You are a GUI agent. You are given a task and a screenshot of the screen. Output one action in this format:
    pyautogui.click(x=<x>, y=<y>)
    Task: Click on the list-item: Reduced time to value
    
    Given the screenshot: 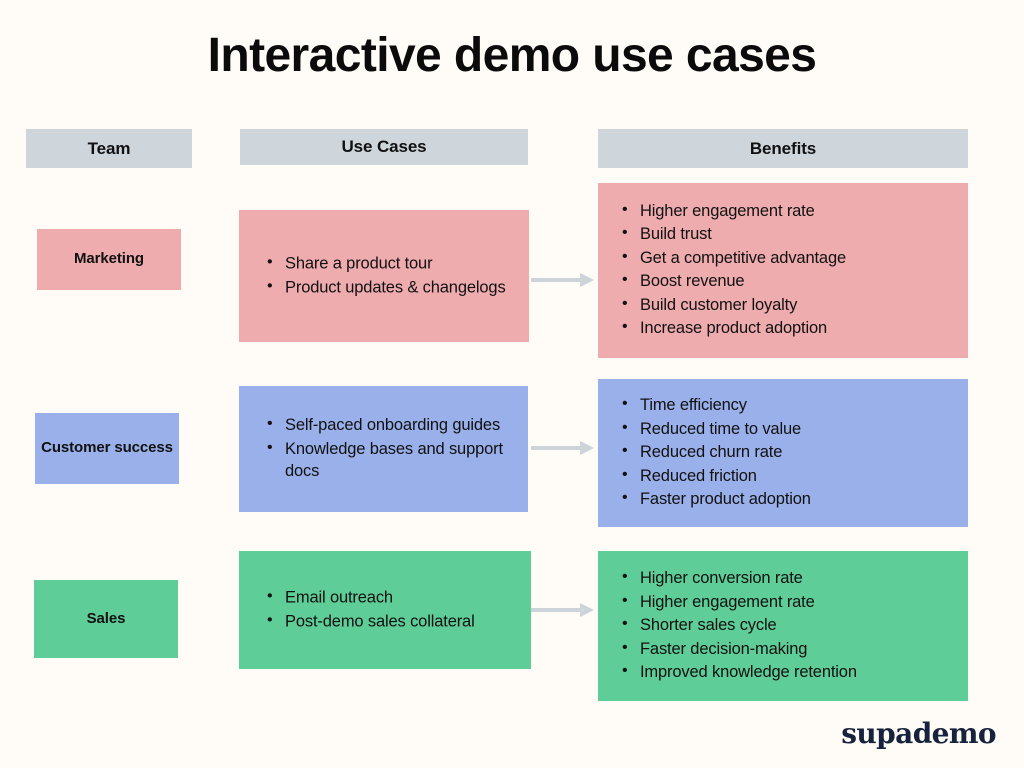 What is the action you would take?
    pyautogui.click(x=788, y=429)
    